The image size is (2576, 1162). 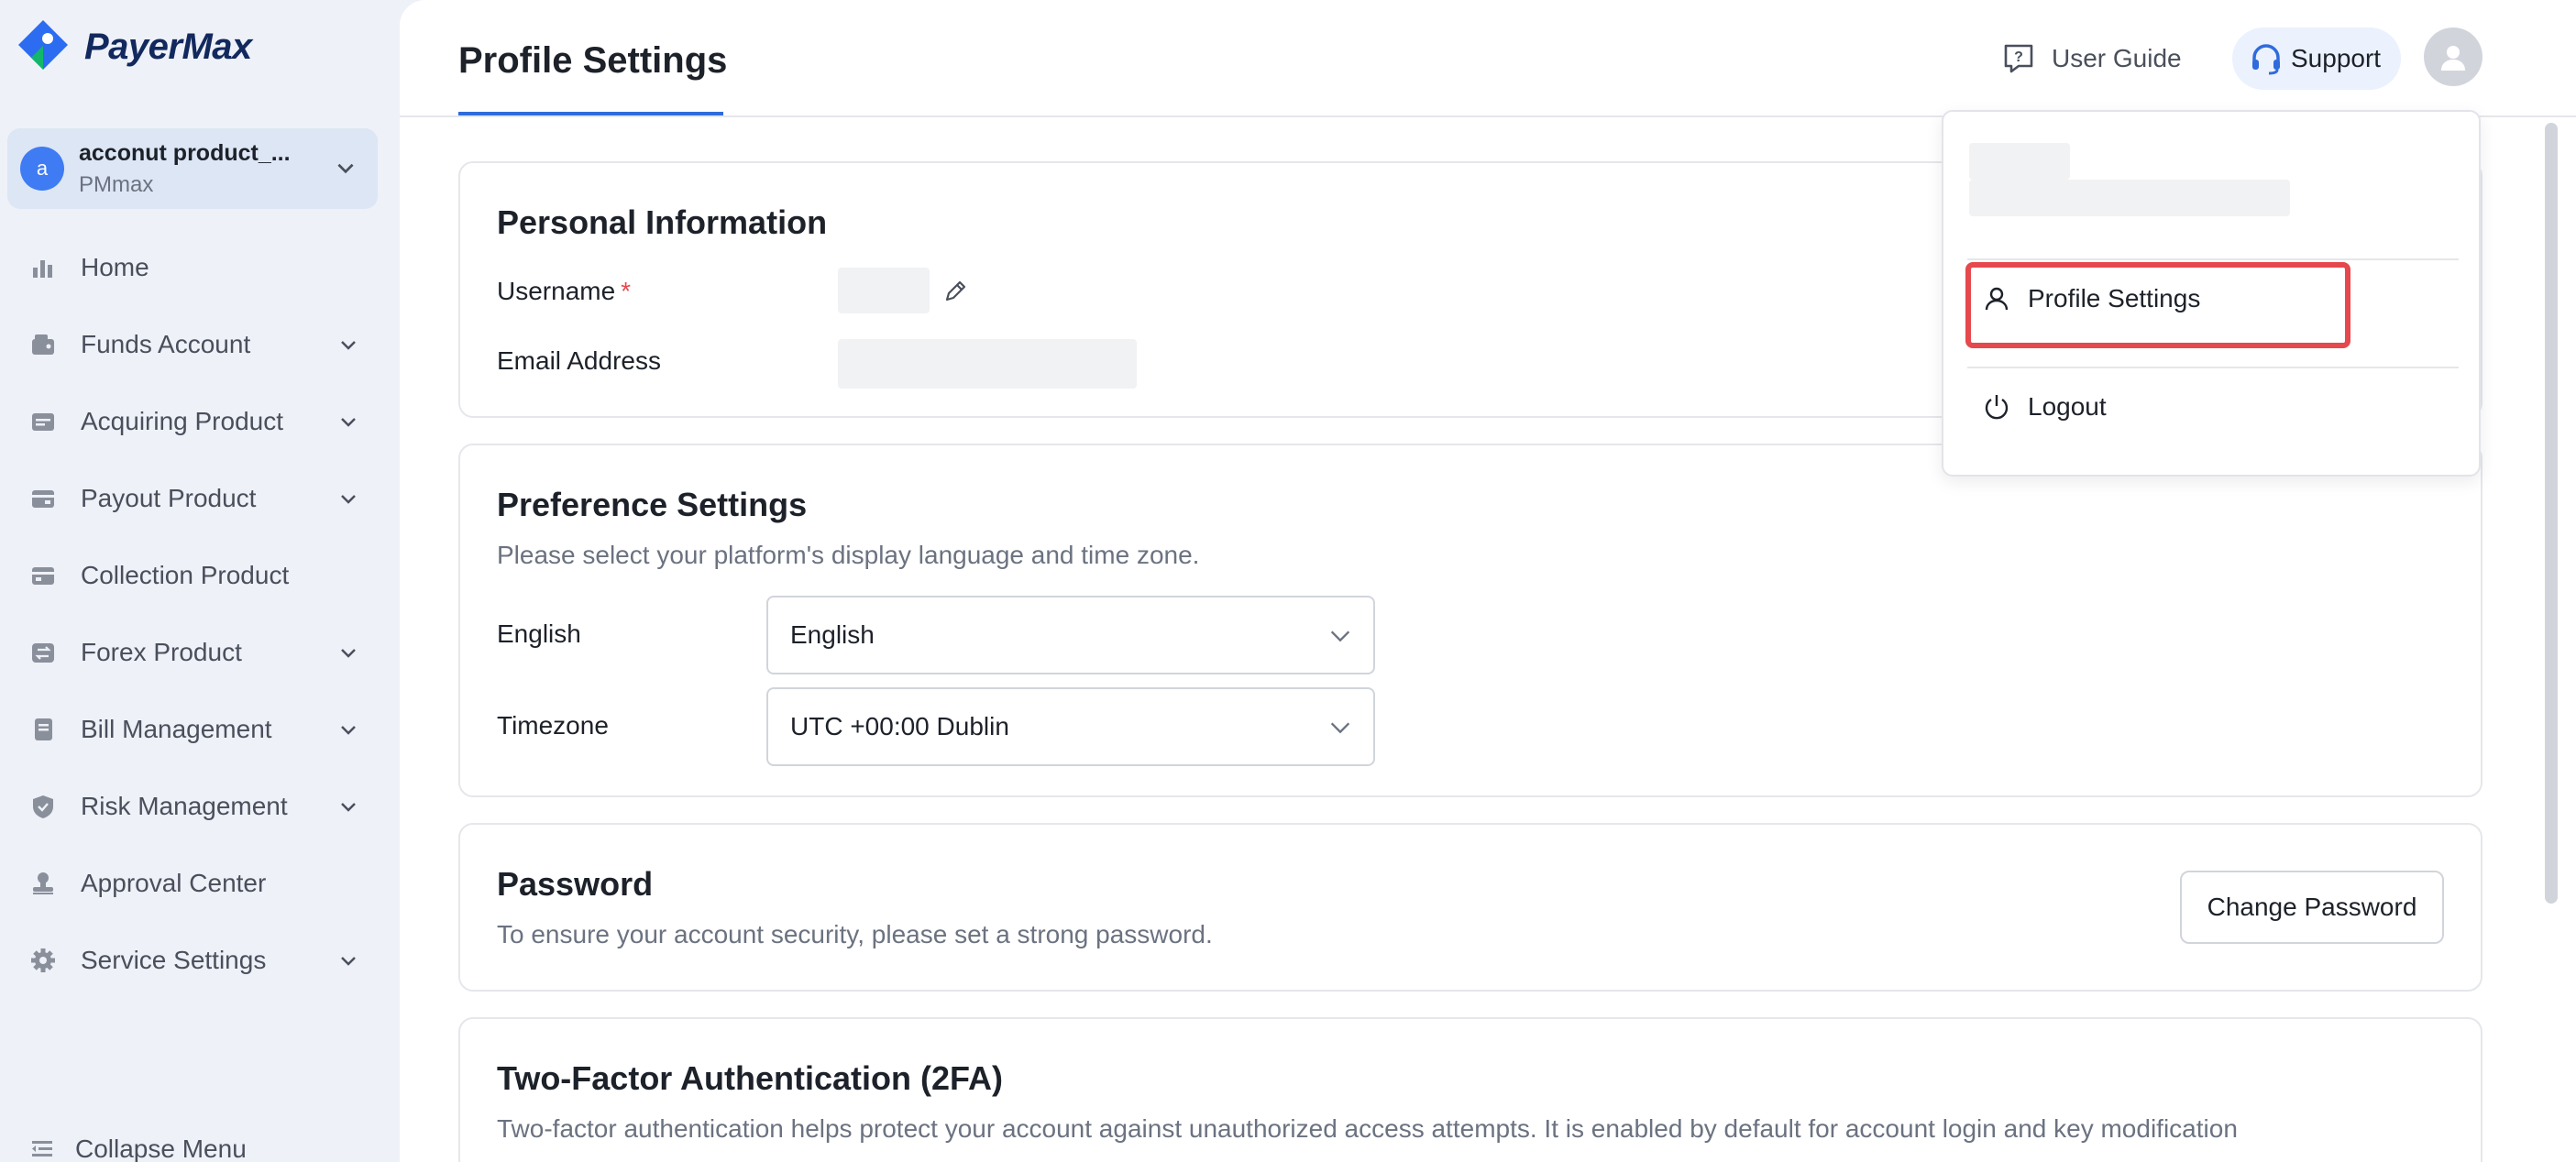 I want to click on bar-chart-icon, so click(x=43, y=267).